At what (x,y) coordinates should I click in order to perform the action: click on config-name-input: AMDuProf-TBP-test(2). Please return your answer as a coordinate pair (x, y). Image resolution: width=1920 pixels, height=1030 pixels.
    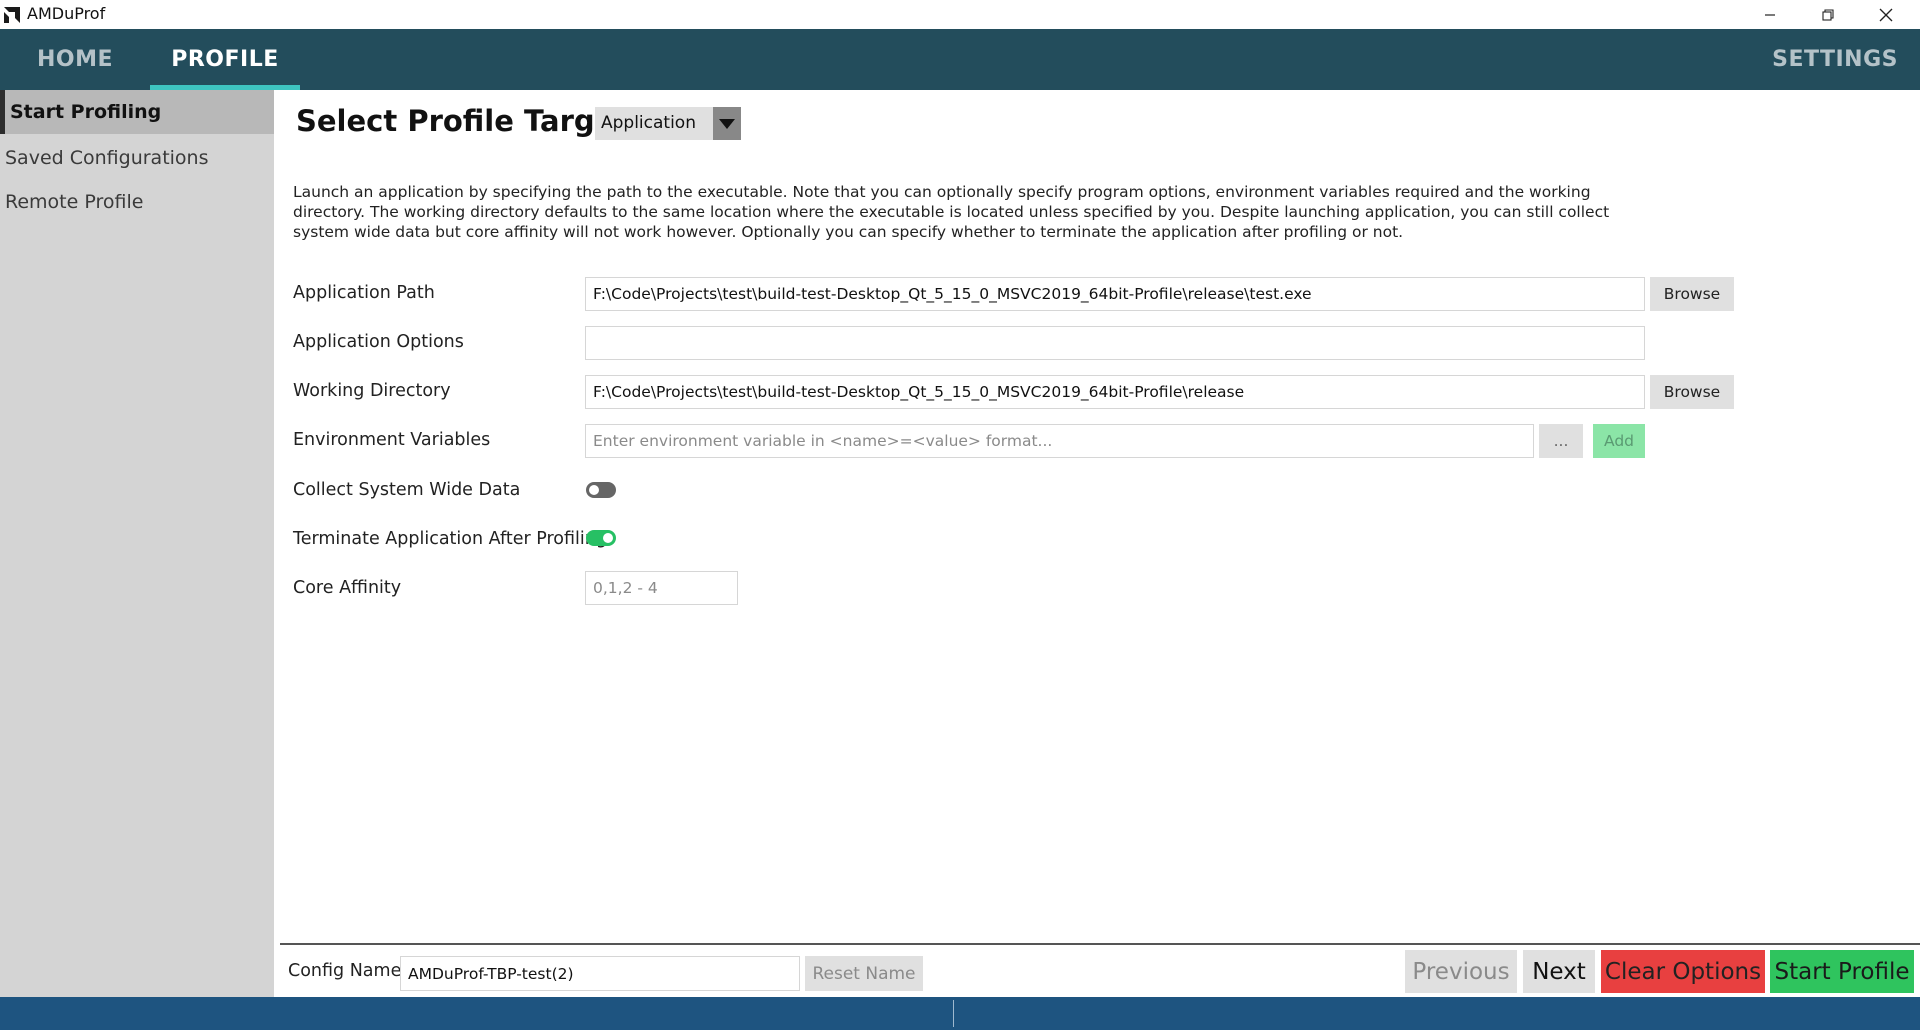
    Looking at the image, I should click on (600, 973).